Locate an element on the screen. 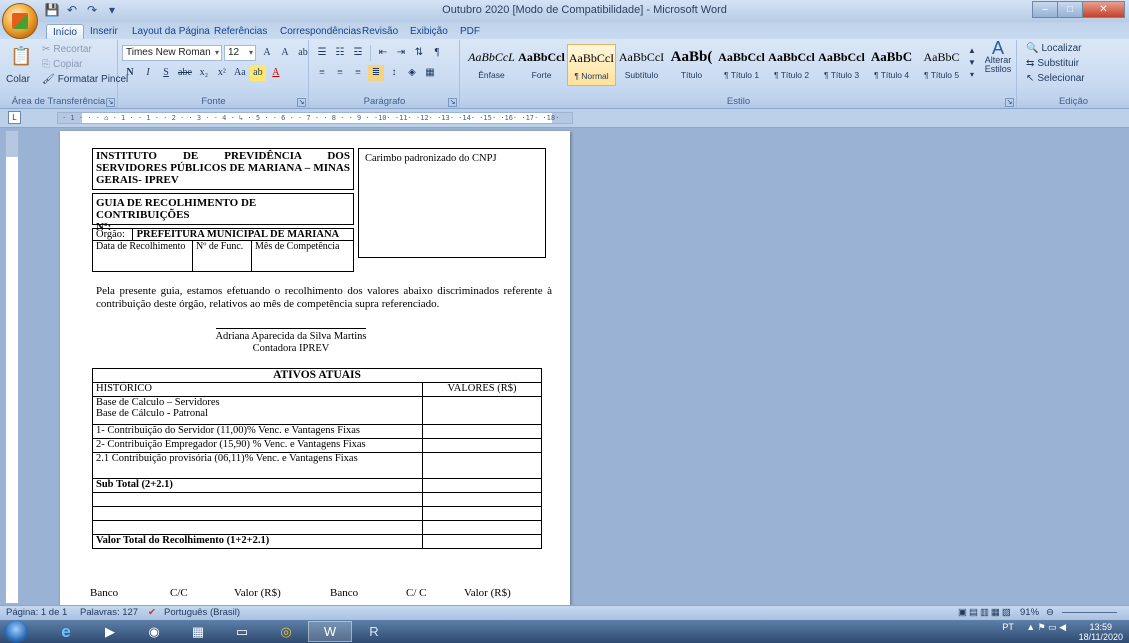 The image size is (1129, 643). increase-indent-icon: ⇥ is located at coordinates (401, 53).